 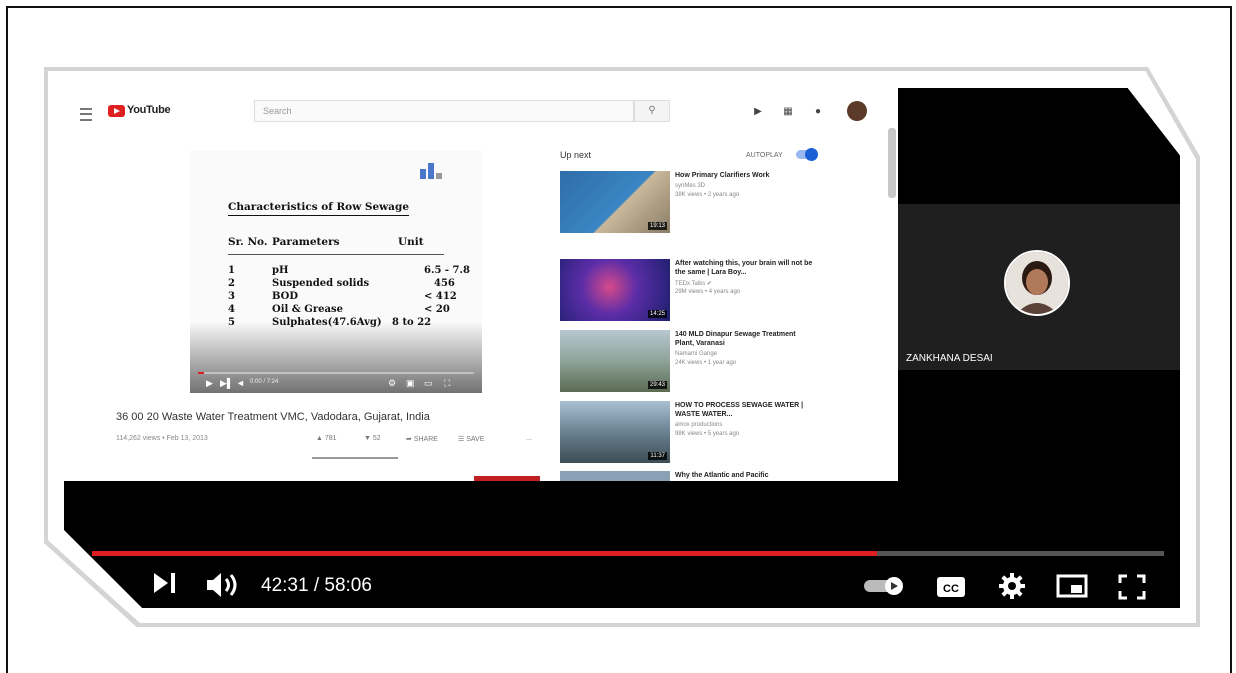 I want to click on recommendation-channel: amox productions, so click(x=699, y=425).